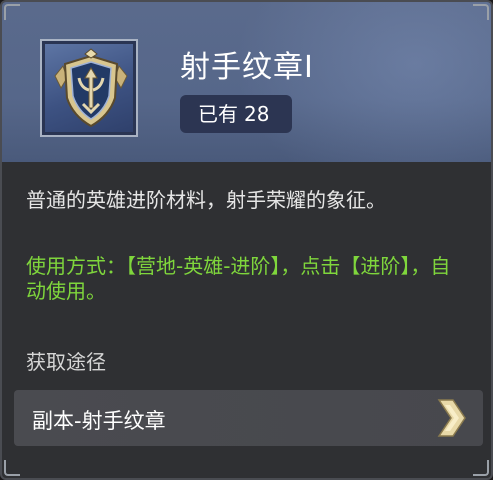 This screenshot has height=480, width=493. What do you see at coordinates (451, 418) in the screenshot?
I see `chevron-right-icon` at bounding box center [451, 418].